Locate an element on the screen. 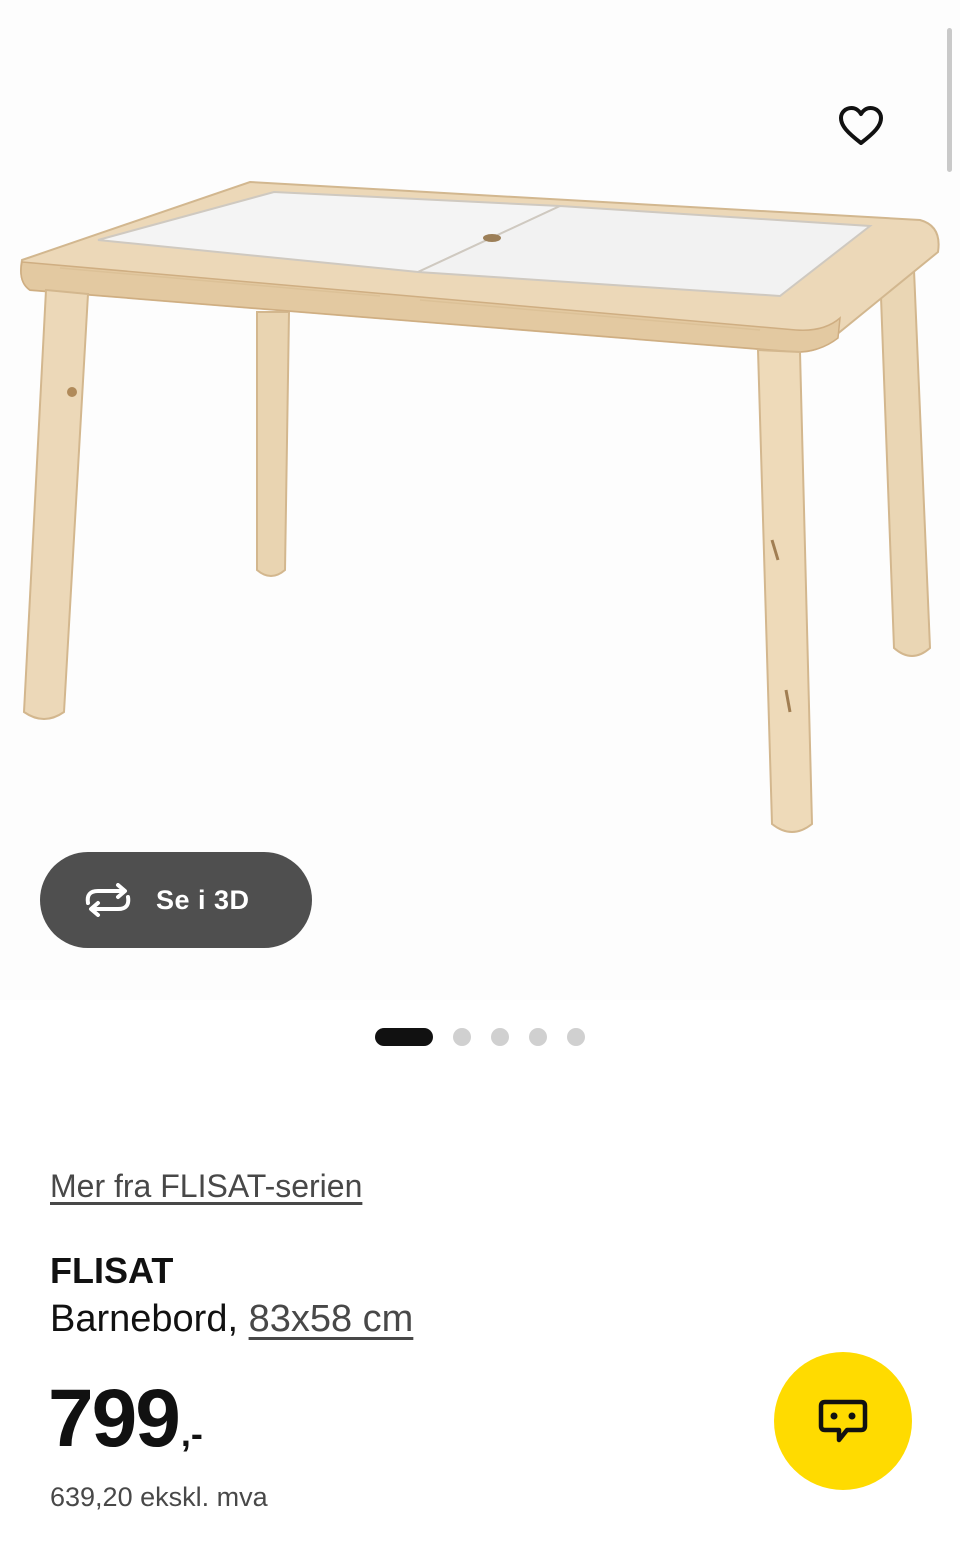 Image resolution: width=960 pixels, height=1564 pixels. price-suffix: ,- is located at coordinates (191, 1433).